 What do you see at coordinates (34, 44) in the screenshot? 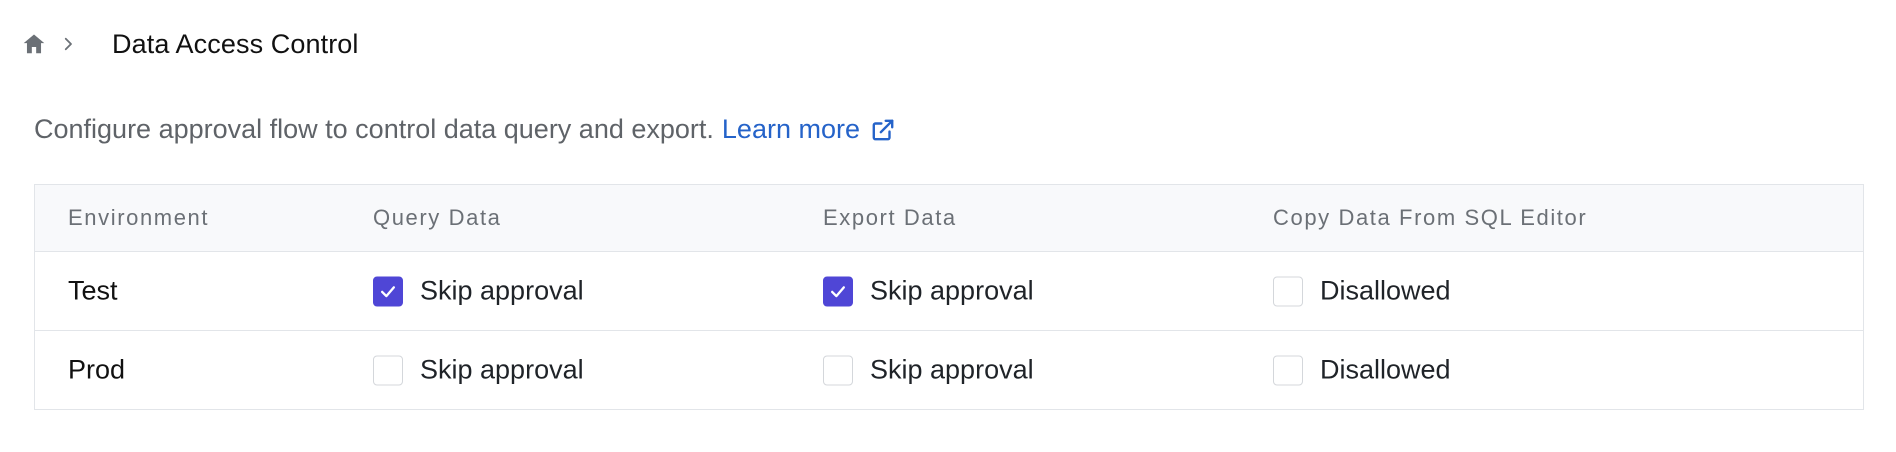
I see `home-icon` at bounding box center [34, 44].